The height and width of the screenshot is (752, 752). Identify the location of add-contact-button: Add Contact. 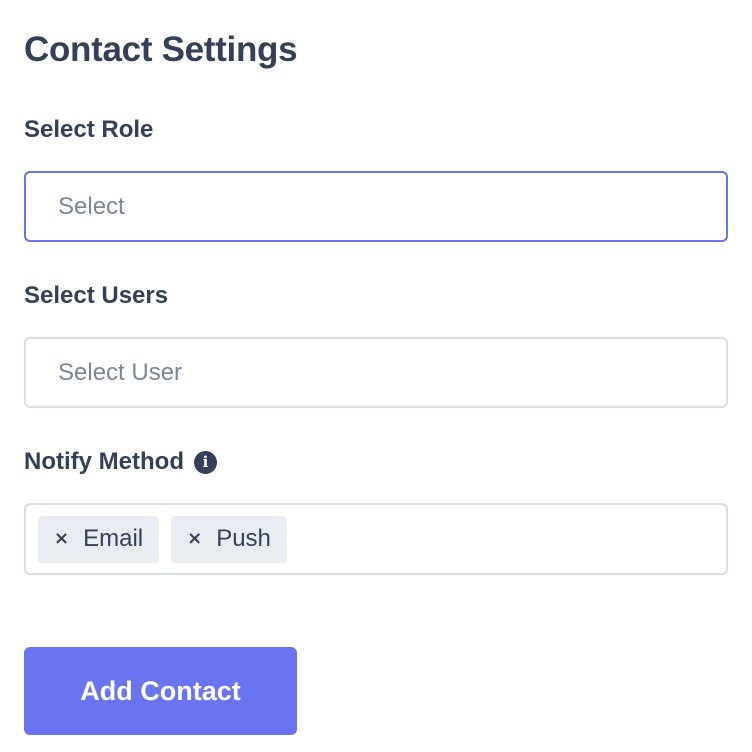
(160, 691).